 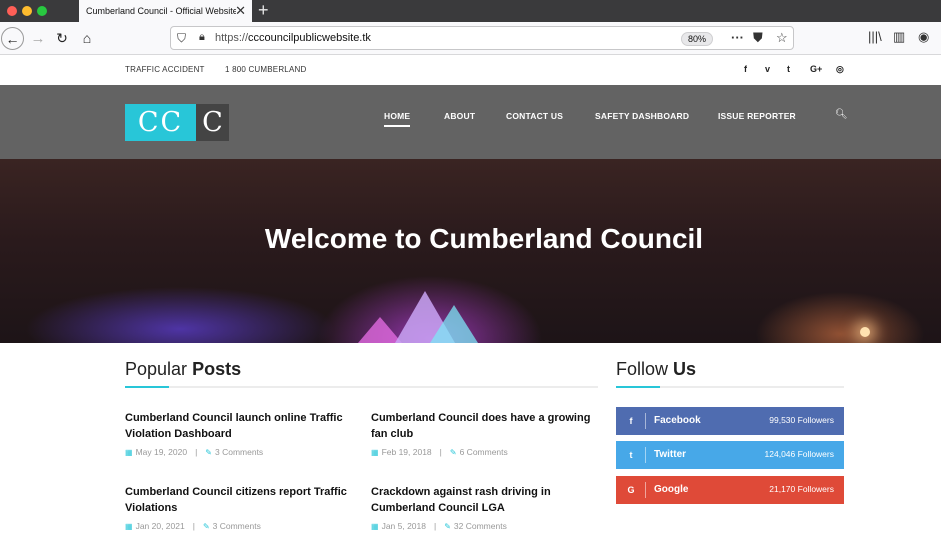 What do you see at coordinates (42, 11) in the screenshot?
I see `maximize-window-button` at bounding box center [42, 11].